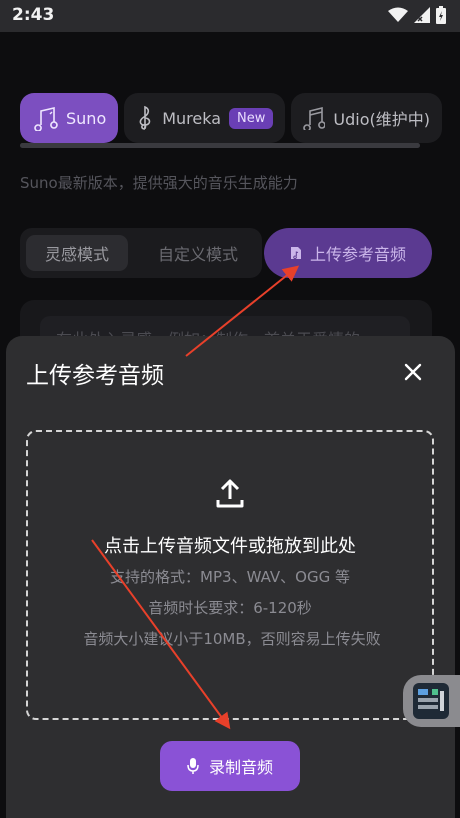  What do you see at coordinates (398, 14) in the screenshot?
I see `wifi-icon` at bounding box center [398, 14].